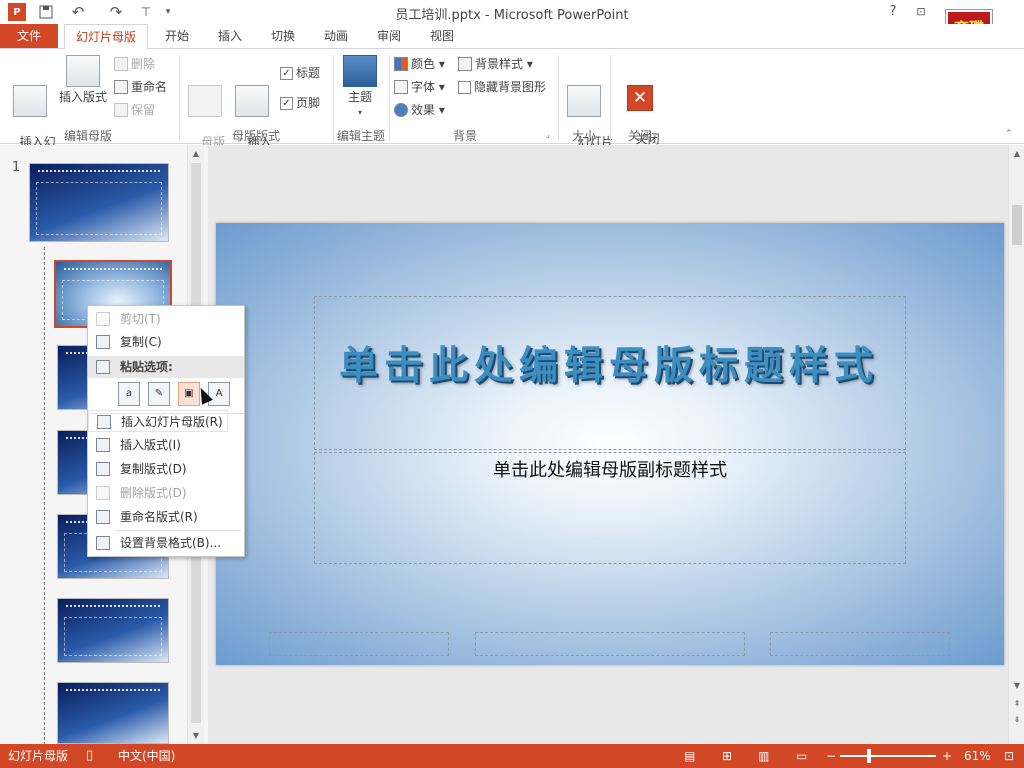  What do you see at coordinates (610, 469) in the screenshot?
I see `slide-subtitle: 单击此处编辑母版副标题样式` at bounding box center [610, 469].